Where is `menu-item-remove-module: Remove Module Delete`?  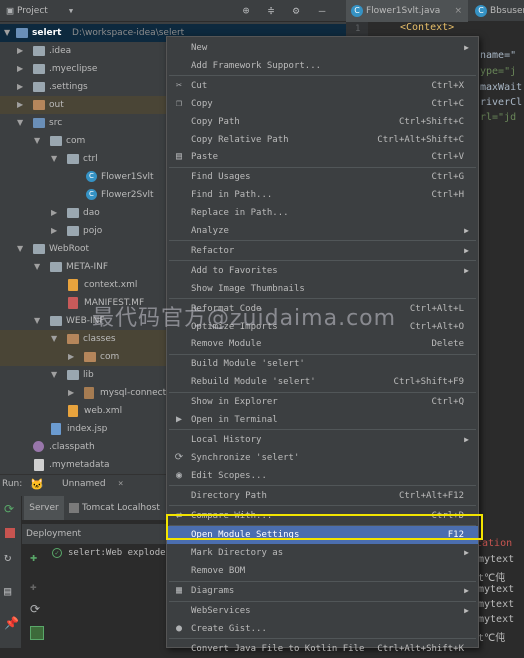
menu-item-remove-module: Remove Module Delete is located at coordinates (322, 344).